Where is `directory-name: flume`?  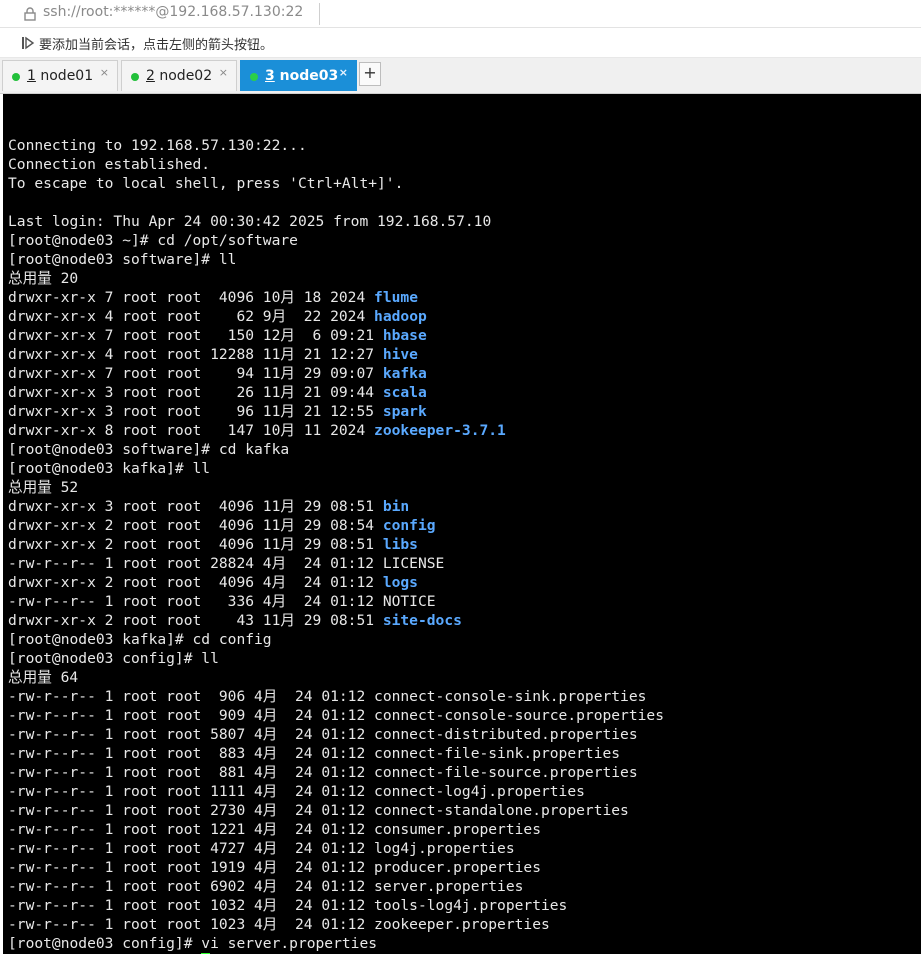
directory-name: flume is located at coordinates (396, 297).